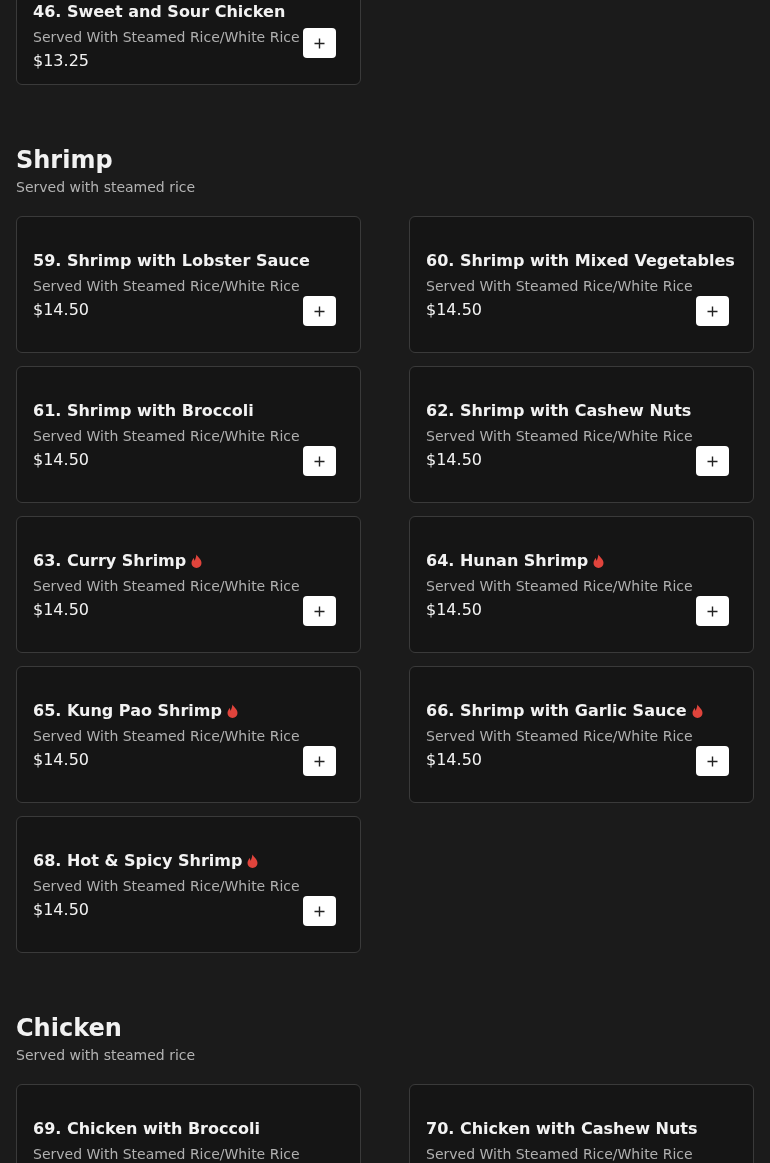 The width and height of the screenshot is (770, 1163). Describe the element at coordinates (562, 1129) in the screenshot. I see `item-name: 70. Chicken with Cashew Nuts` at that location.